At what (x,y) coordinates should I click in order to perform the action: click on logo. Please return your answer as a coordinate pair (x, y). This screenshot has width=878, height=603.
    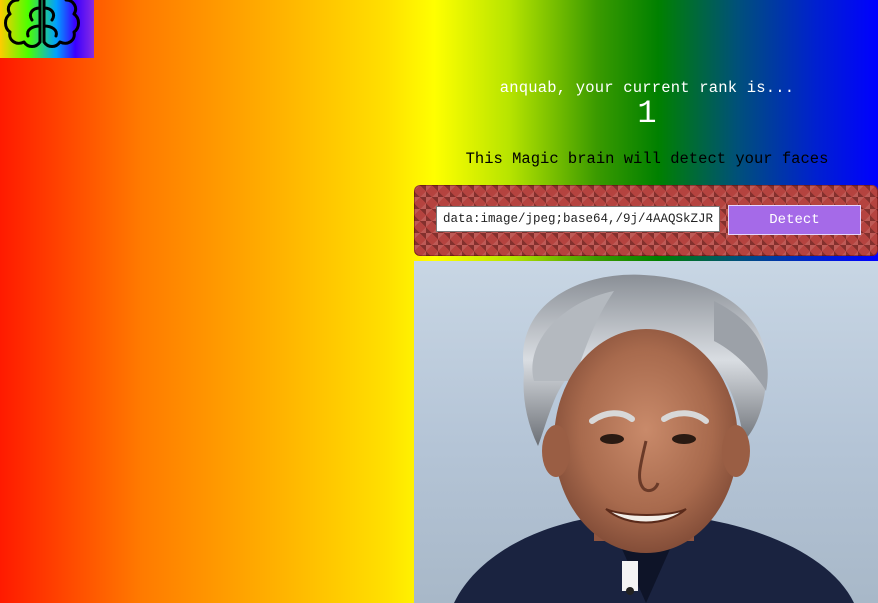
    Looking at the image, I should click on (47, 29).